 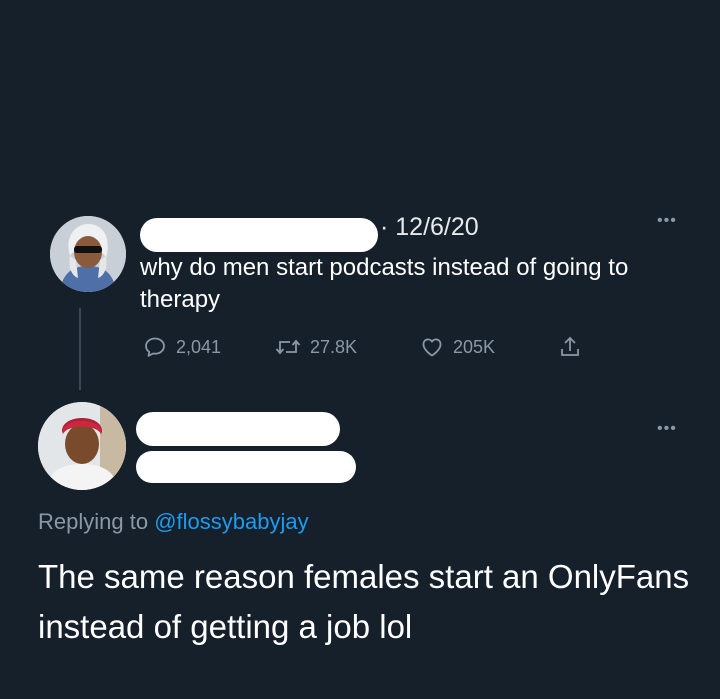 I want to click on reply-count: 2,041, so click(x=199, y=346).